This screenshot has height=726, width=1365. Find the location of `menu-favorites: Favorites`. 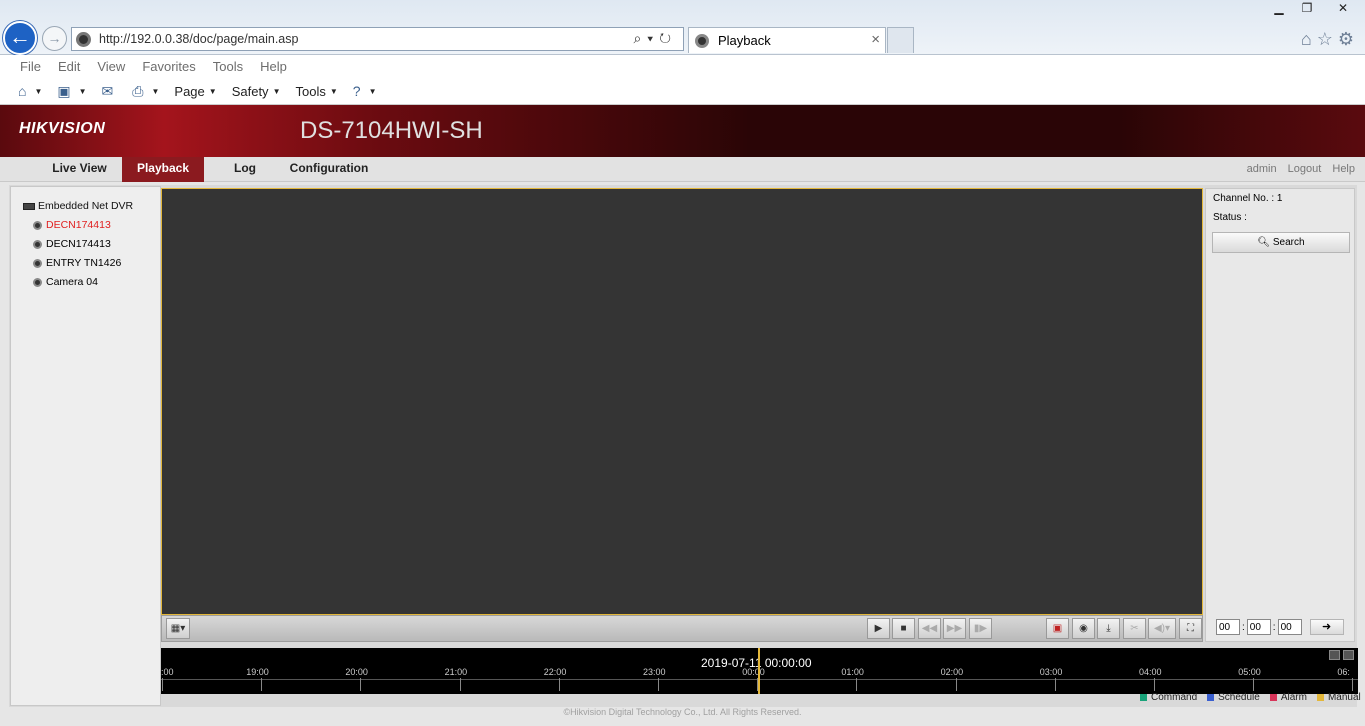

menu-favorites: Favorites is located at coordinates (168, 66).